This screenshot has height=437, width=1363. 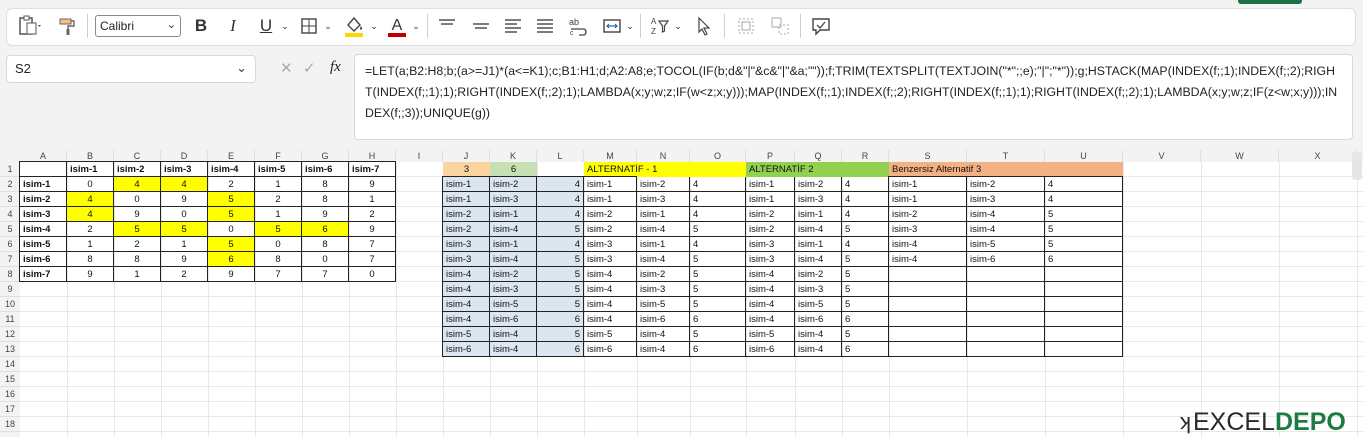 I want to click on alt2-cell: isim-4, so click(x=818, y=349).